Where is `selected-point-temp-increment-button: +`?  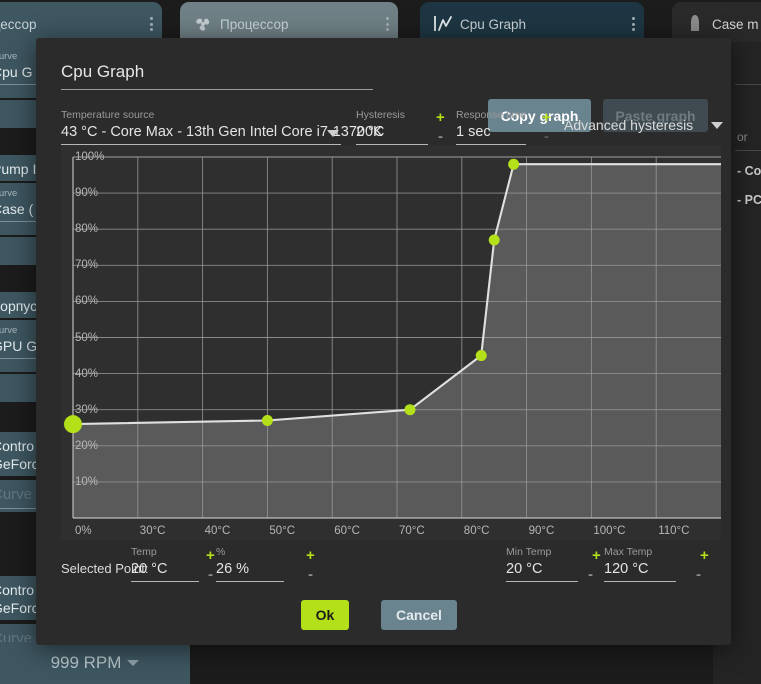 selected-point-temp-increment-button: + is located at coordinates (210, 555).